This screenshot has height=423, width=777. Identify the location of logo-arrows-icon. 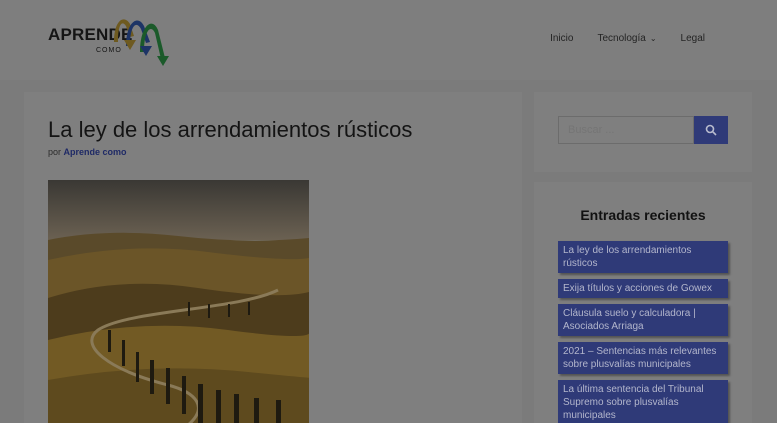
(141, 42).